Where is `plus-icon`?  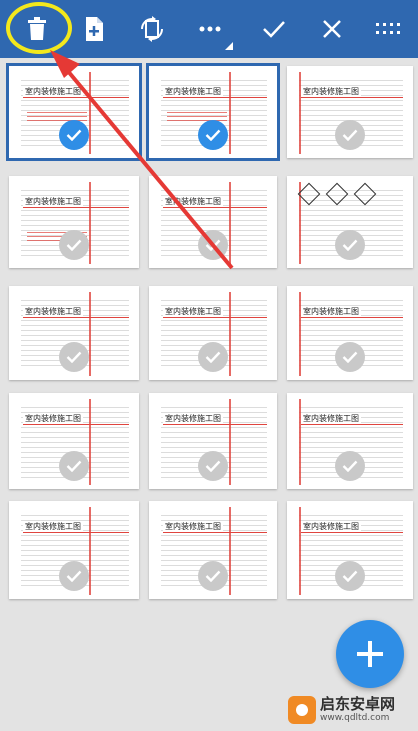 plus-icon is located at coordinates (370, 654).